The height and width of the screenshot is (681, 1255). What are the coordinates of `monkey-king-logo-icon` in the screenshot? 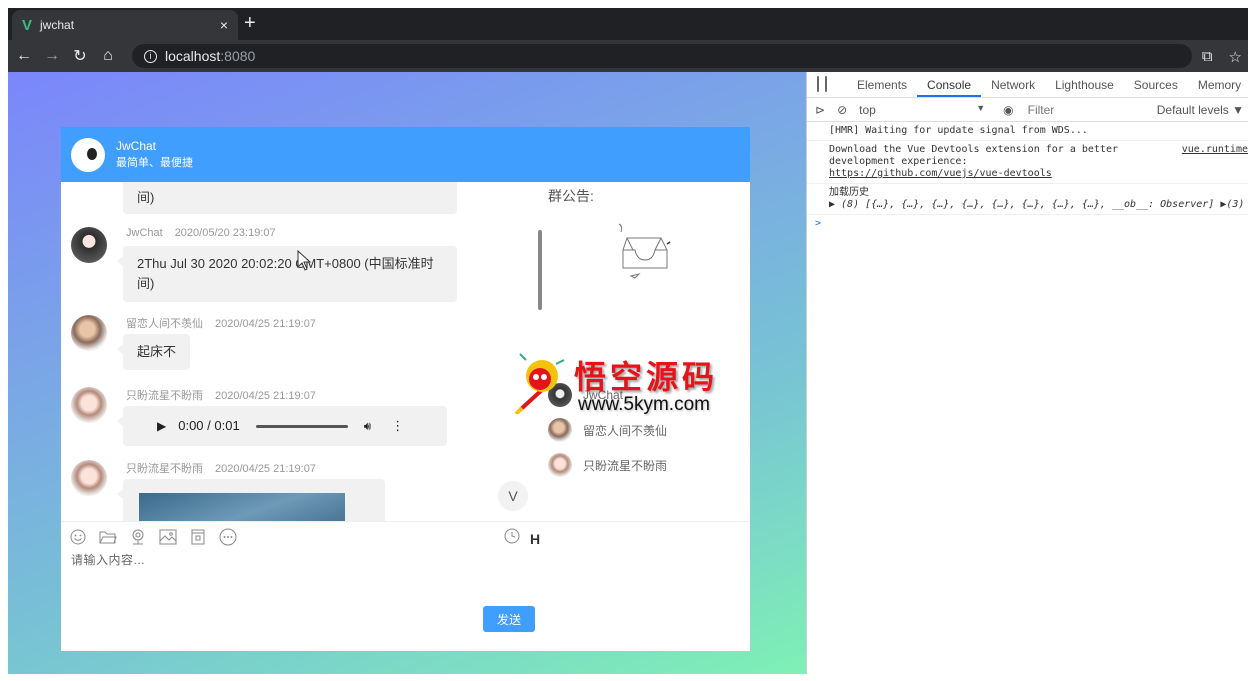 It's located at (539, 383).